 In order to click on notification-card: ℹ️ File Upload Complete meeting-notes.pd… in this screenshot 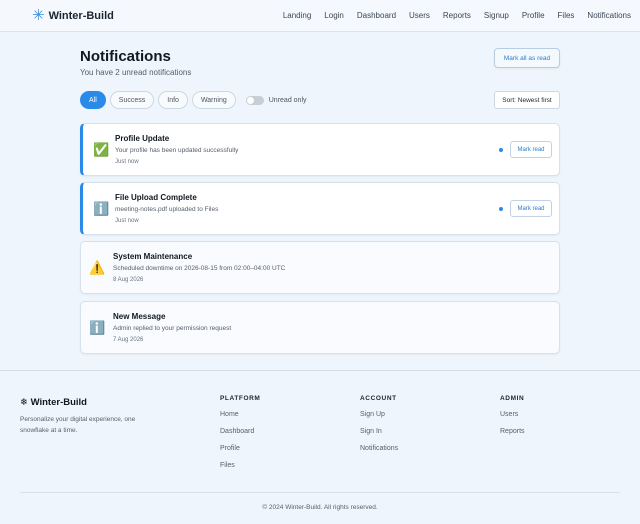, I will do `click(320, 208)`.